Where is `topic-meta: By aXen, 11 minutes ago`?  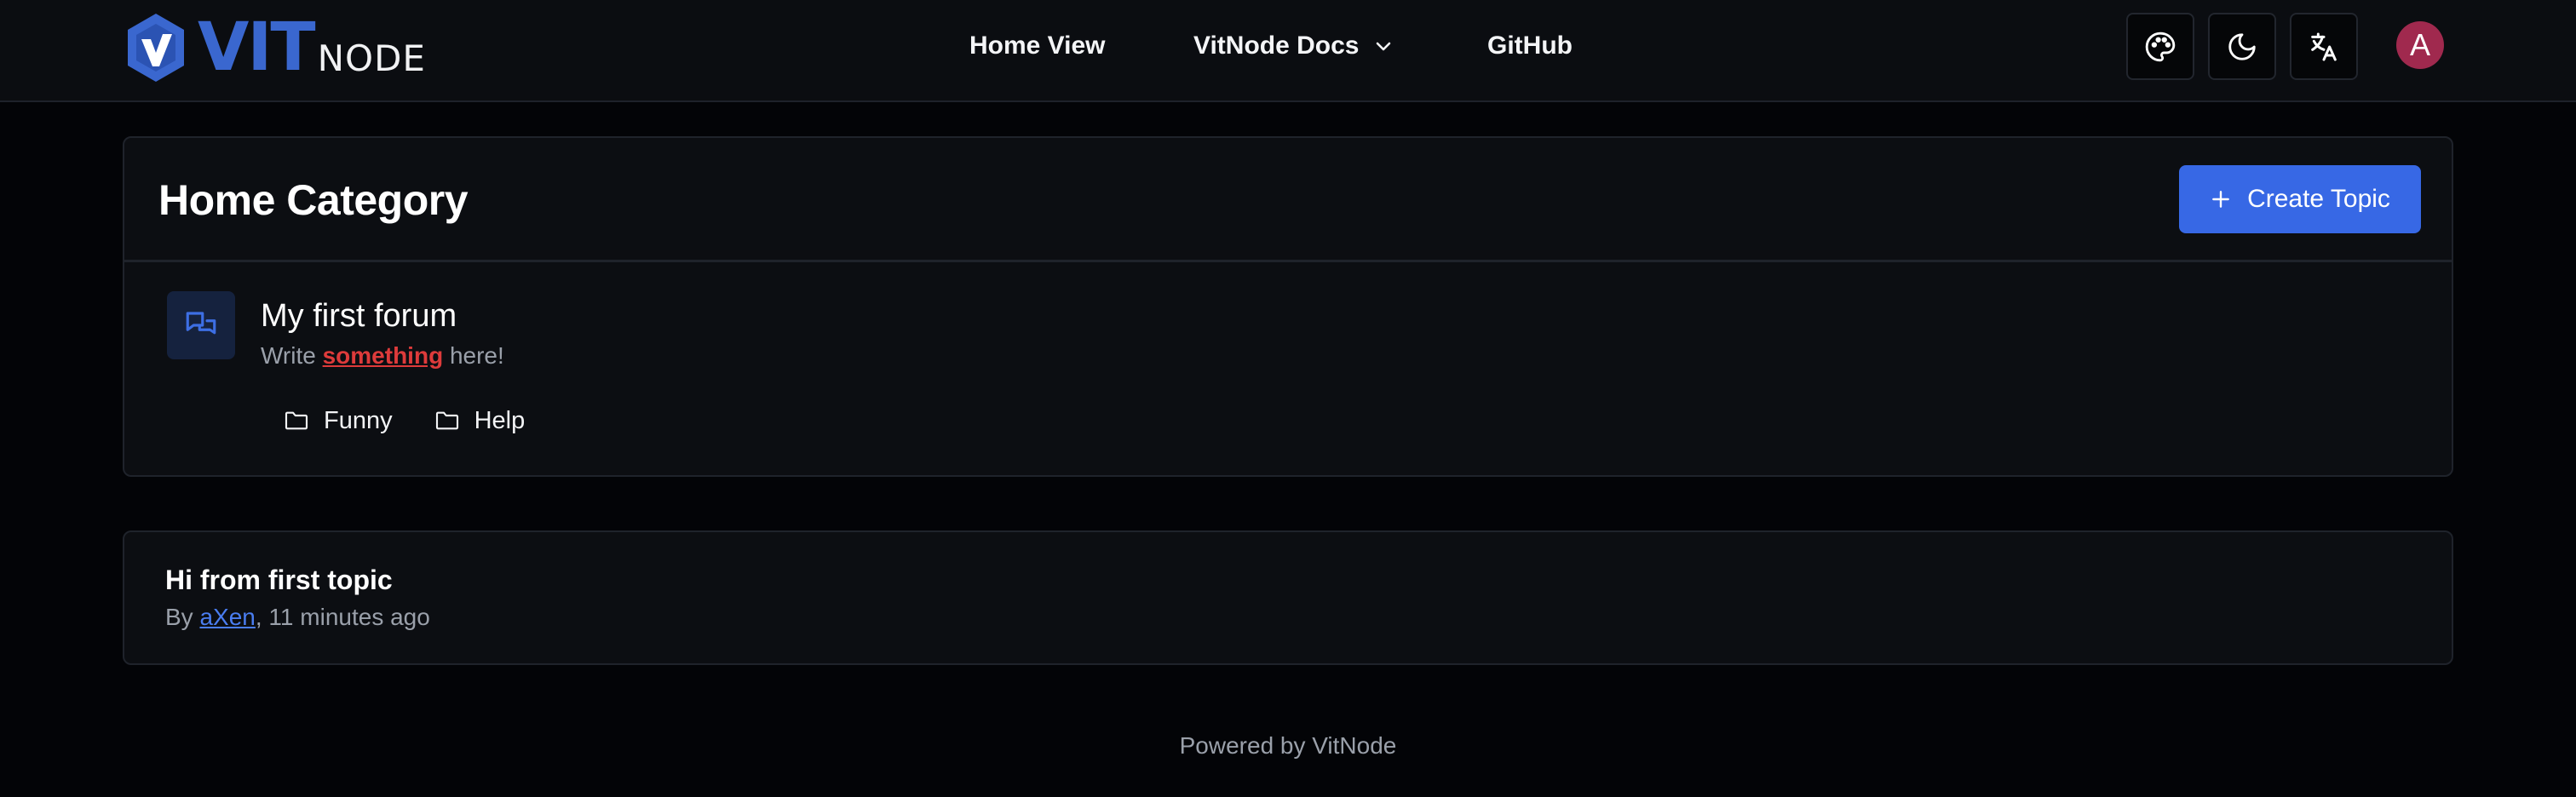 topic-meta: By aXen, 11 minutes ago is located at coordinates (297, 617).